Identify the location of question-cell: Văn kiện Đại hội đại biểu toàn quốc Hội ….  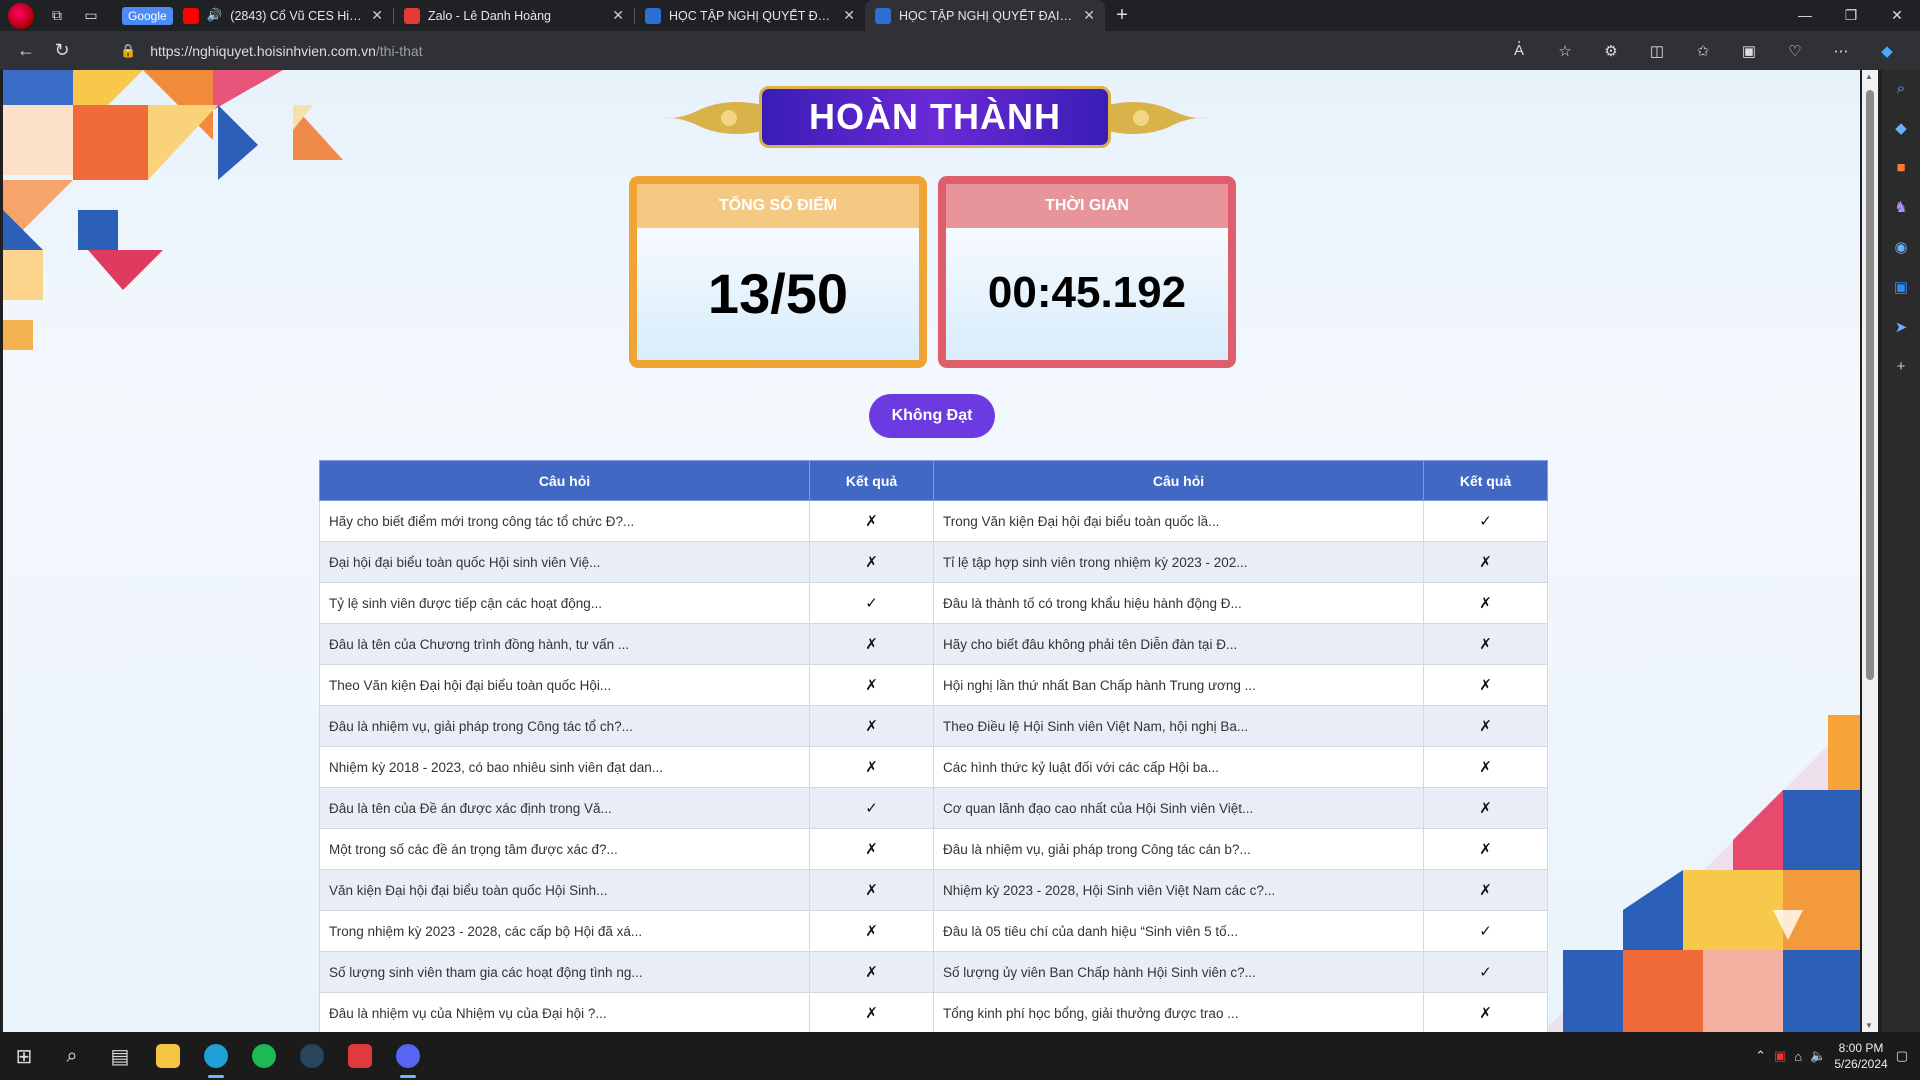
(564, 890).